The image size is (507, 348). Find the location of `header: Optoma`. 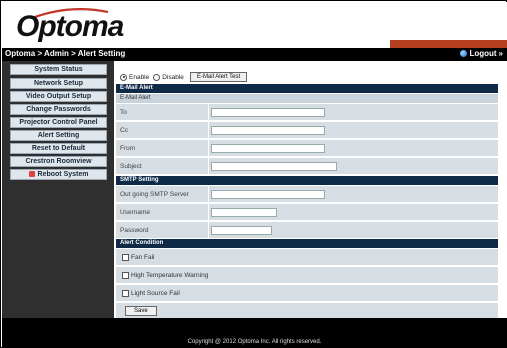

header: Optoma is located at coordinates (254, 25).